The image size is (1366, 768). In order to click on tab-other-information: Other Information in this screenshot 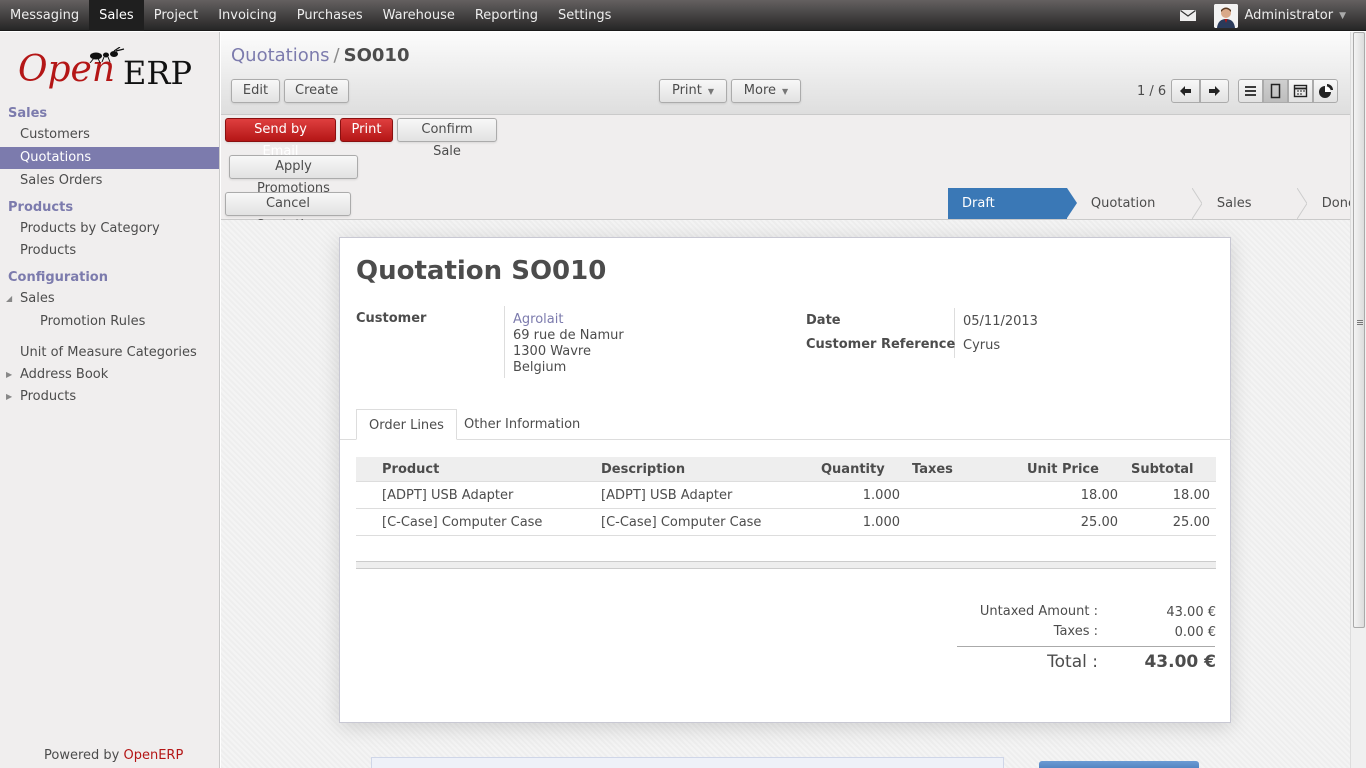, I will do `click(522, 424)`.